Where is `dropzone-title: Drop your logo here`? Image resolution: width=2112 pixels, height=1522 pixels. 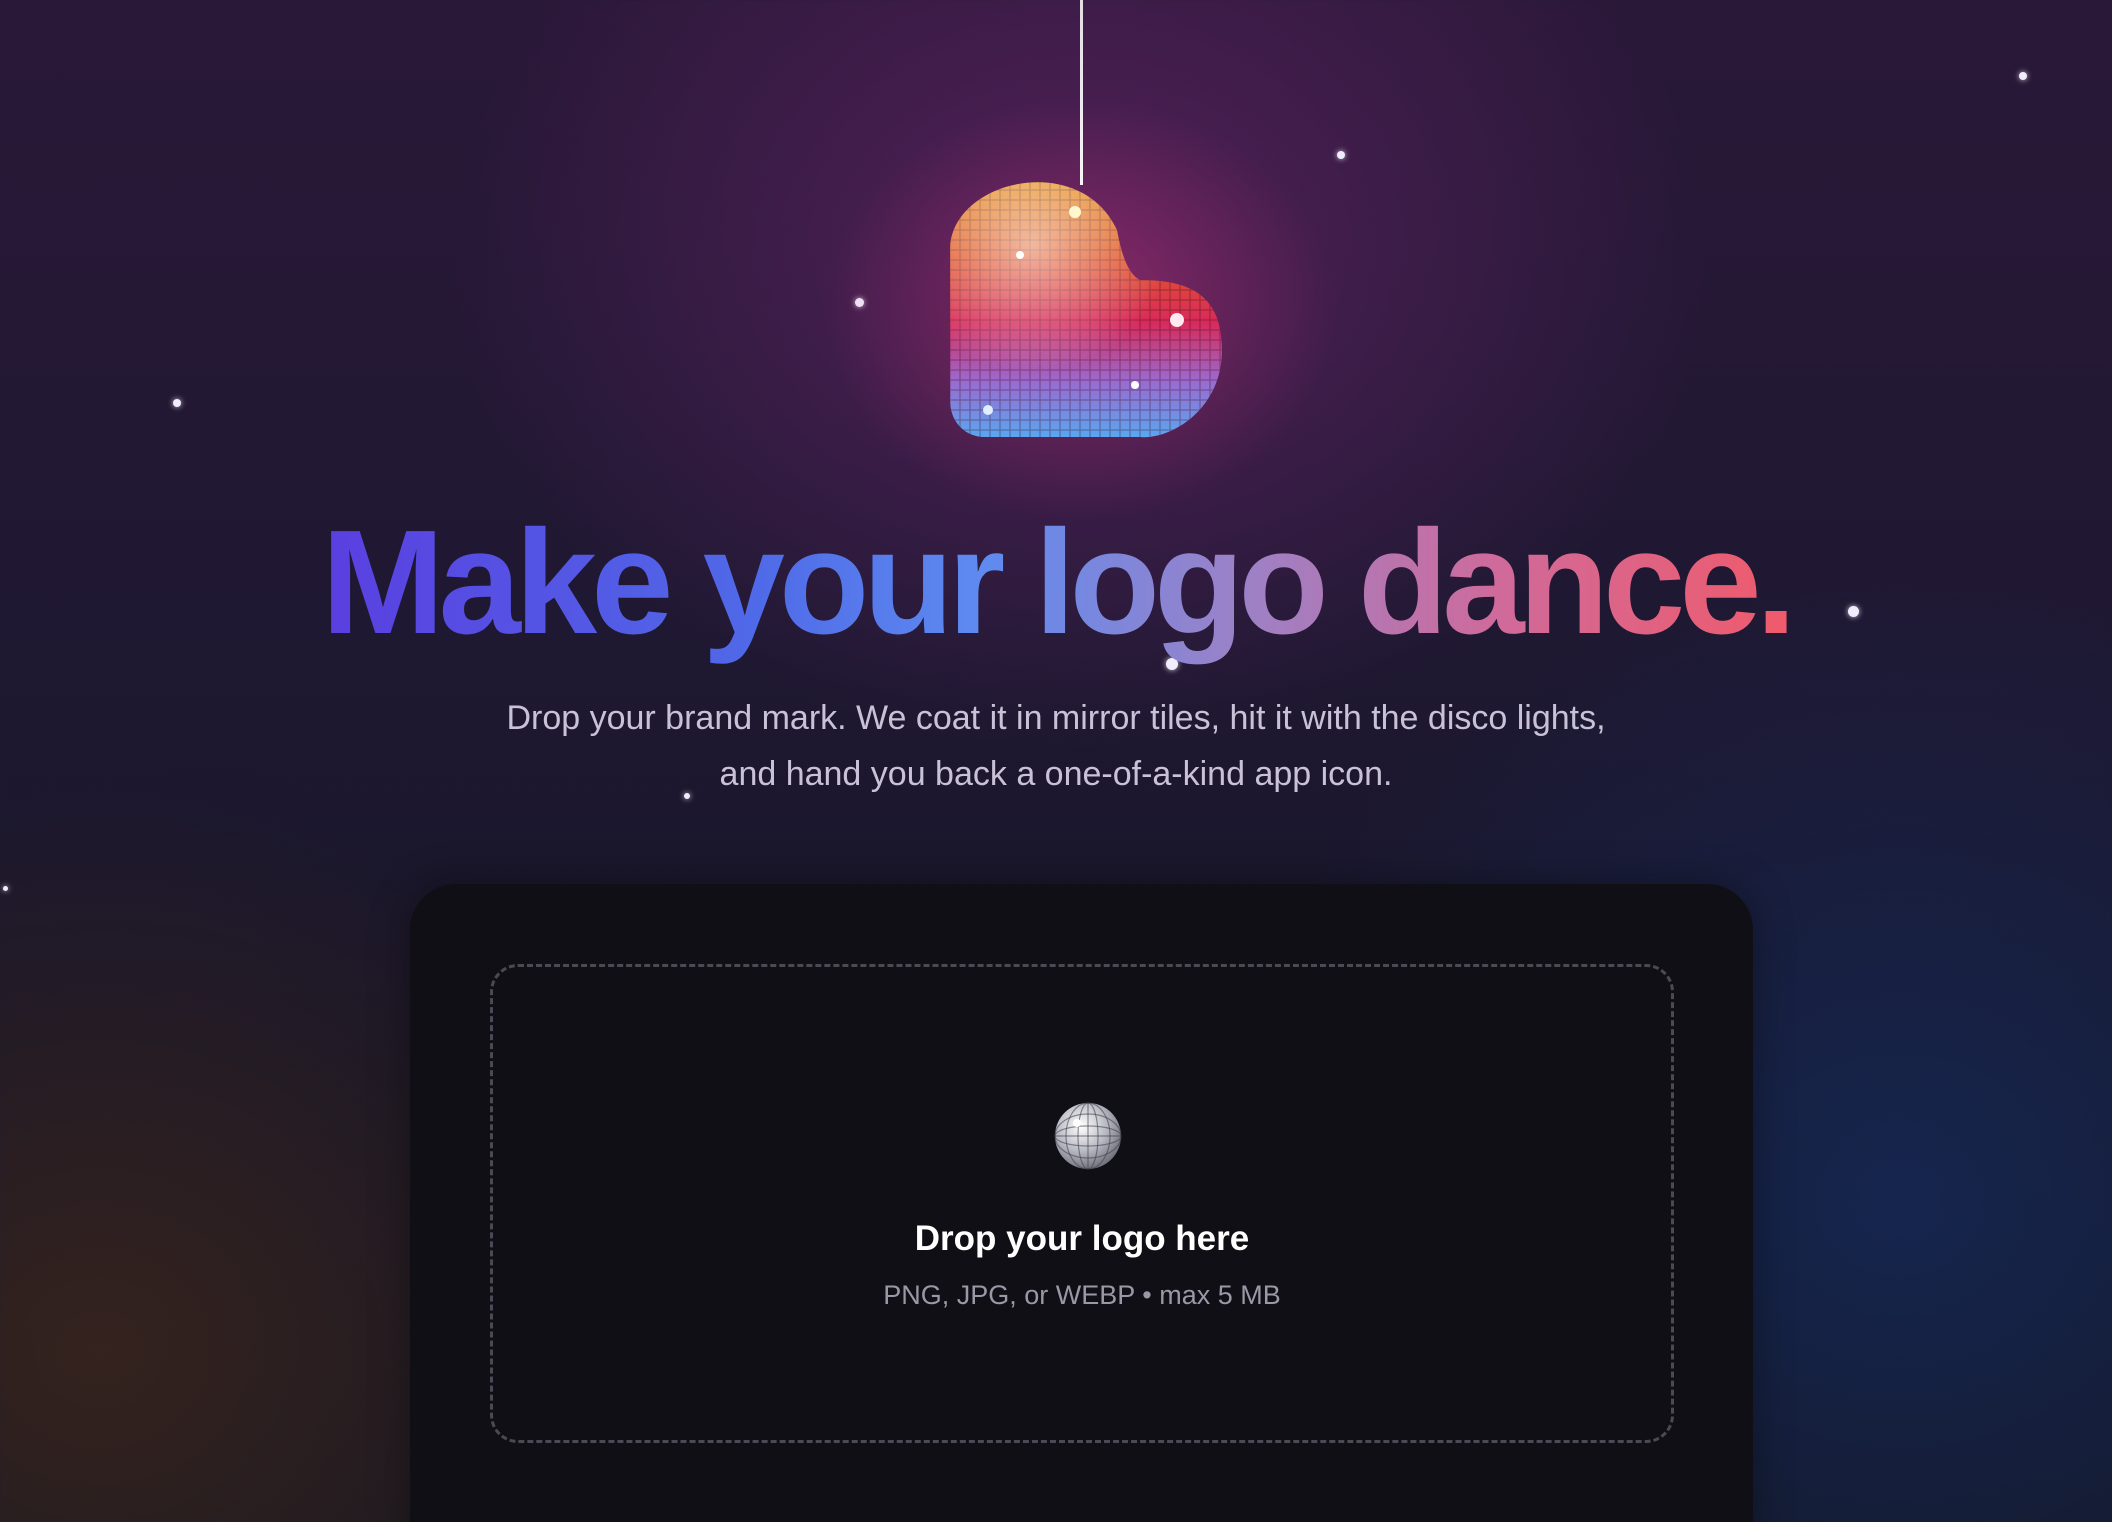
dropzone-title: Drop your logo here is located at coordinates (1082, 1238).